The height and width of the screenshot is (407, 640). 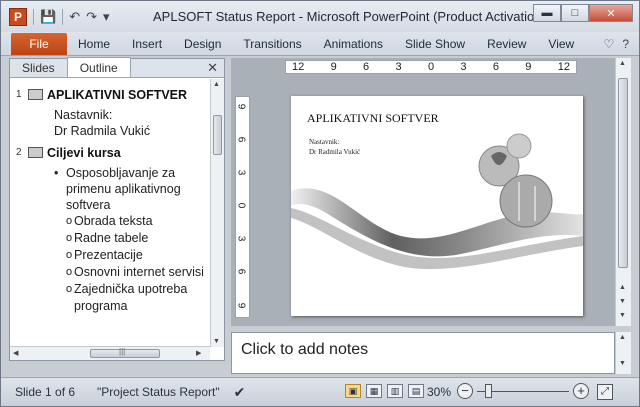 What do you see at coordinates (611, 13) in the screenshot?
I see `close-button: ✕` at bounding box center [611, 13].